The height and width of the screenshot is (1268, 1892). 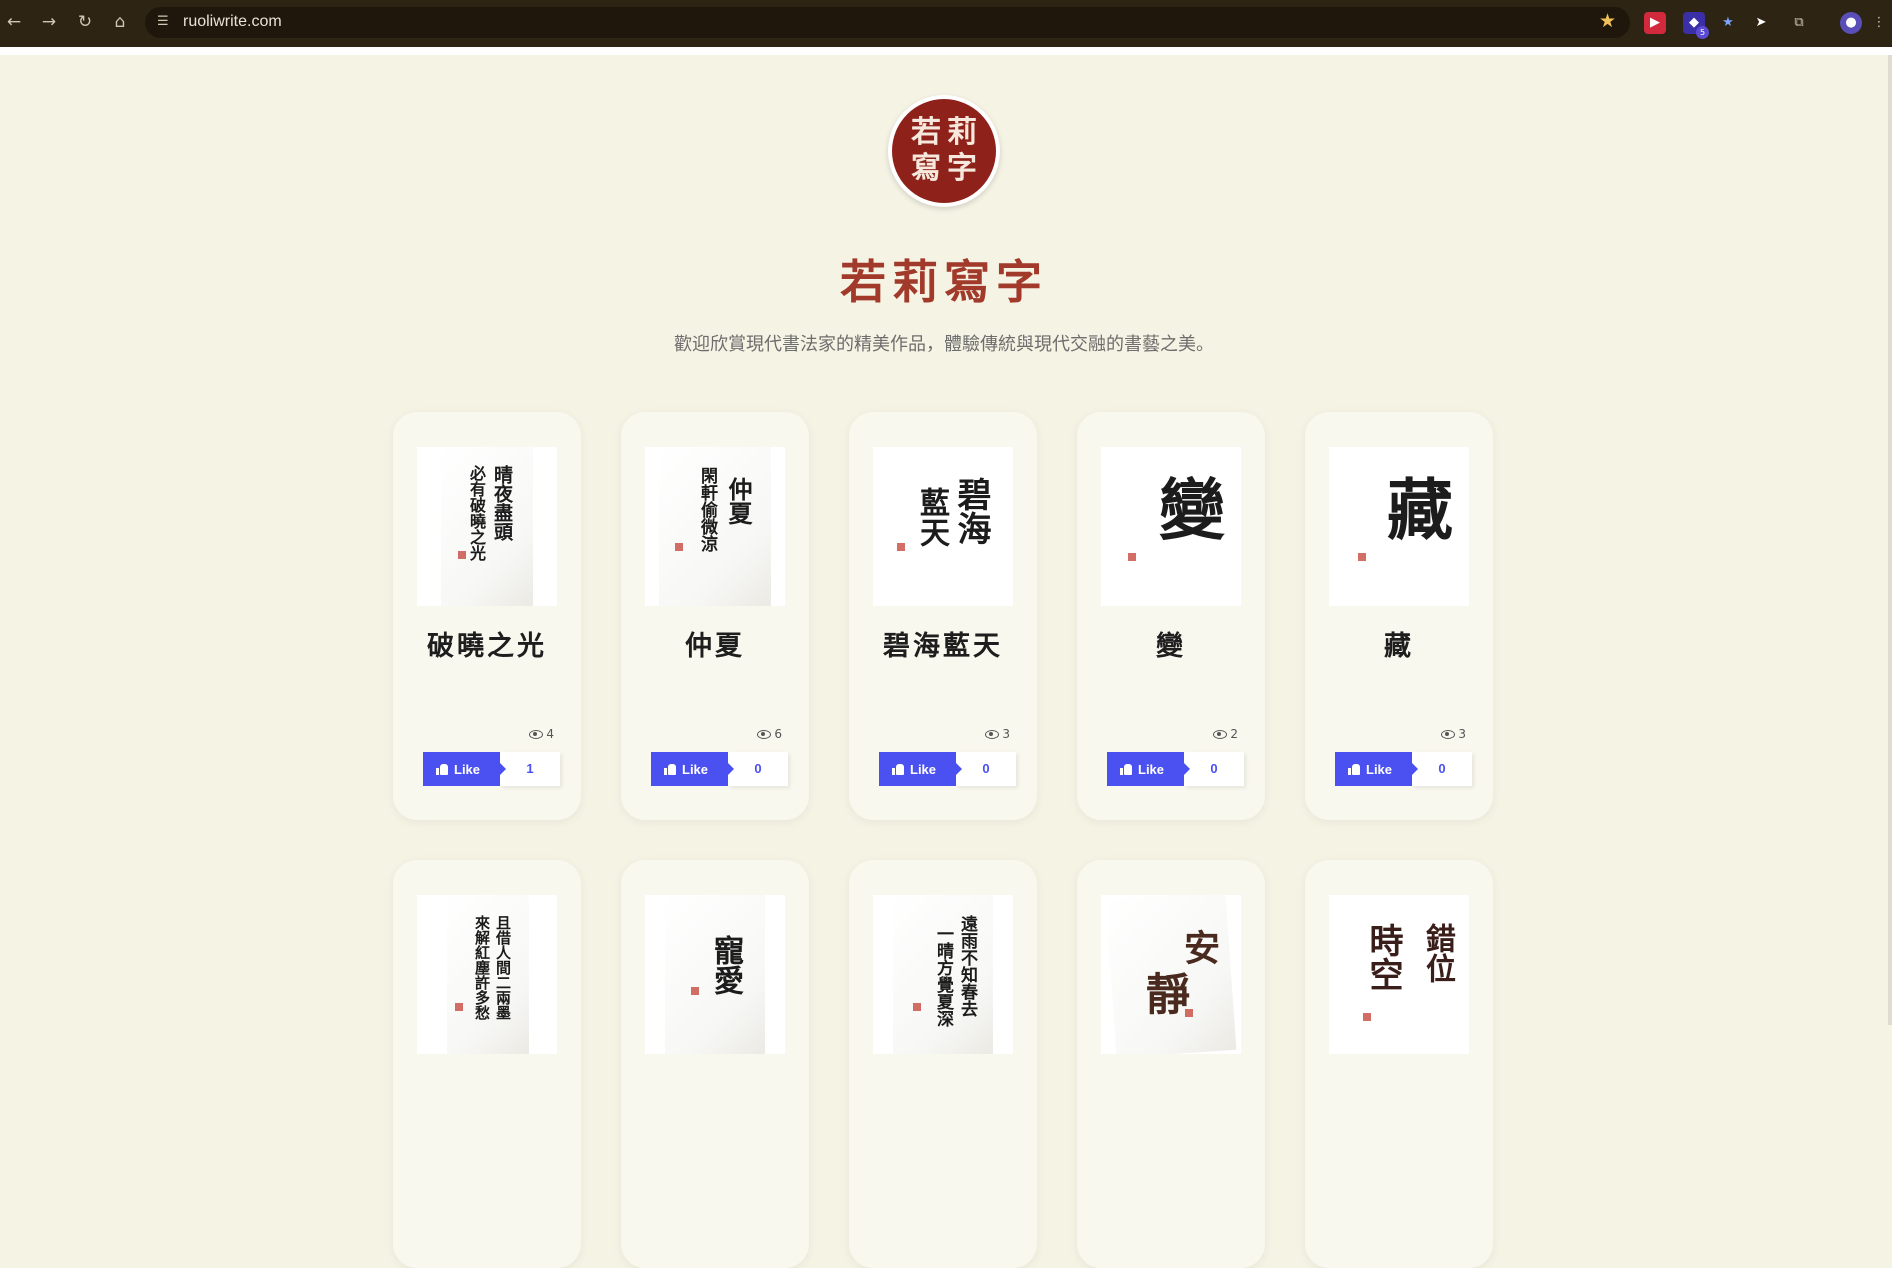 I want to click on address-bar: ☰ ruoliwrite.com ★, so click(x=887, y=22).